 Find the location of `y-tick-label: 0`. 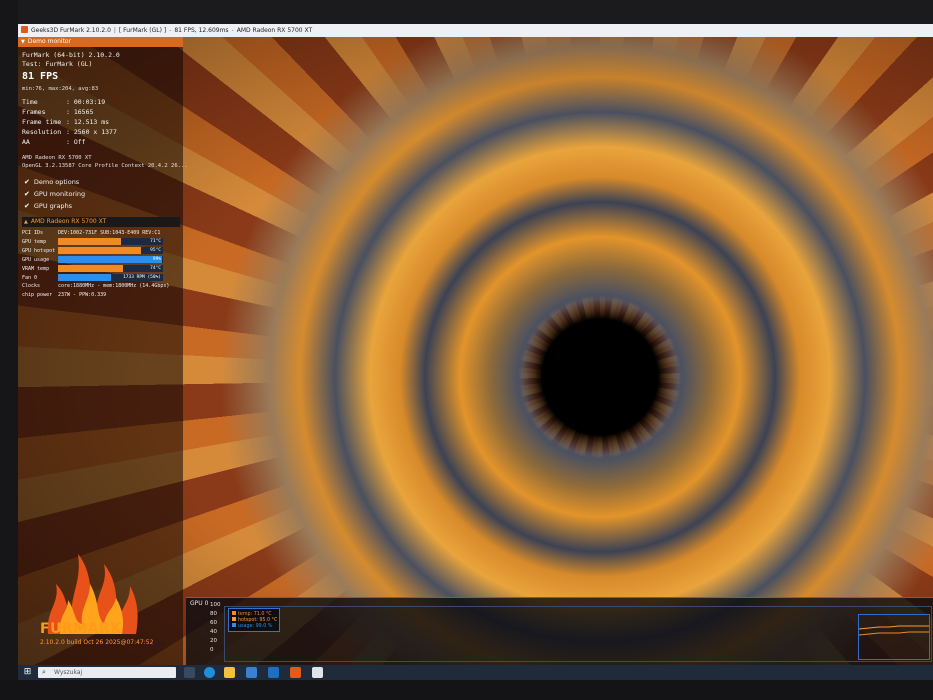

y-tick-label: 0 is located at coordinates (212, 650).